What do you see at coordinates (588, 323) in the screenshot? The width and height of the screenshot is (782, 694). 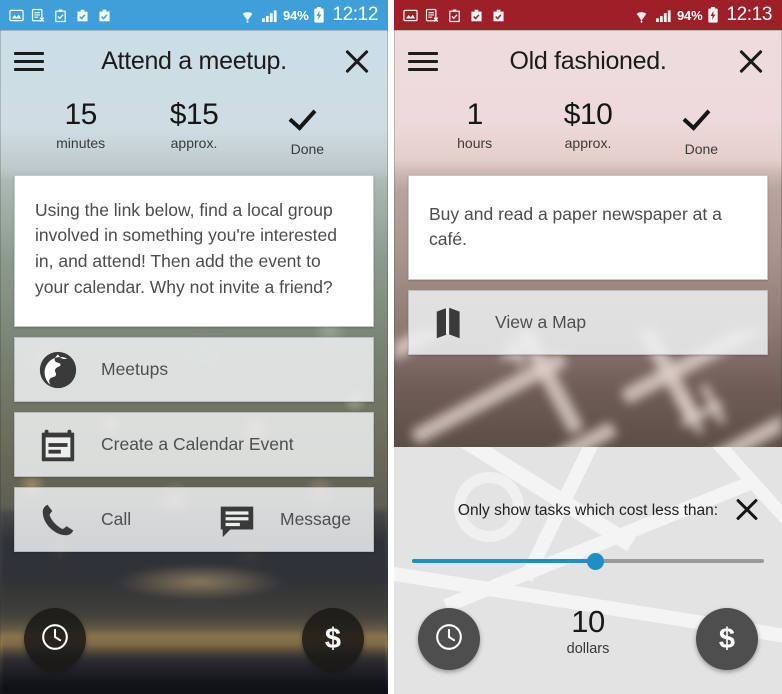 I see `action-row-view-a-map: View a Map` at bounding box center [588, 323].